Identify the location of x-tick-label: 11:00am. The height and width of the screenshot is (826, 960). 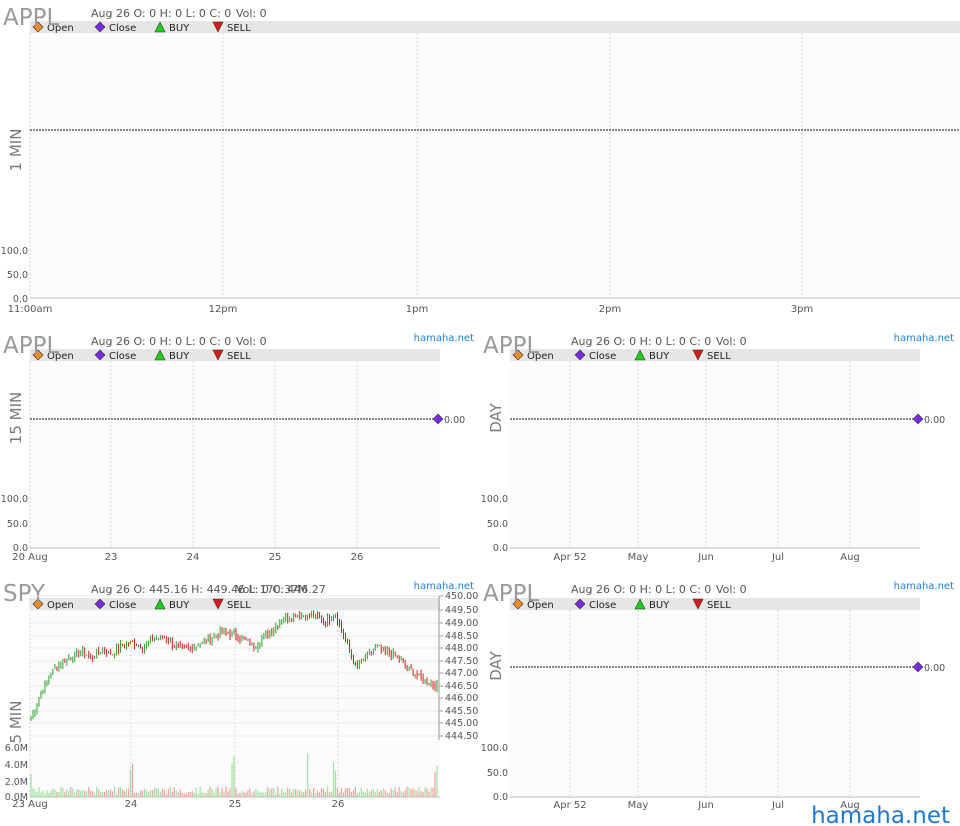
(30, 309).